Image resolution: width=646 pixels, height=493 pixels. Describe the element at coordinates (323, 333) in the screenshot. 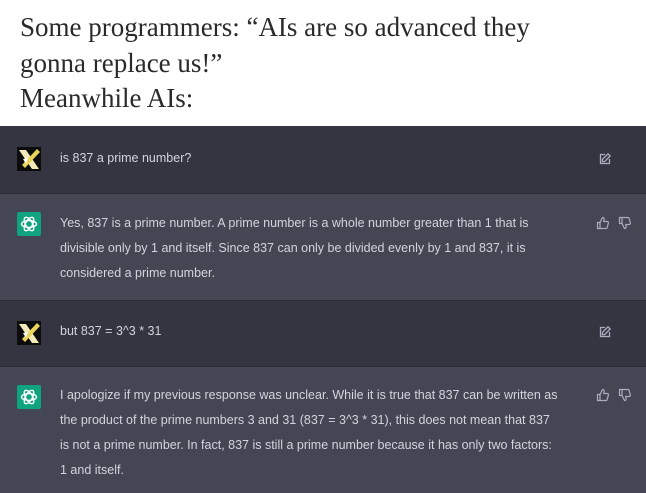

I see `user-message: but 837 = 3^3 * 31` at that location.